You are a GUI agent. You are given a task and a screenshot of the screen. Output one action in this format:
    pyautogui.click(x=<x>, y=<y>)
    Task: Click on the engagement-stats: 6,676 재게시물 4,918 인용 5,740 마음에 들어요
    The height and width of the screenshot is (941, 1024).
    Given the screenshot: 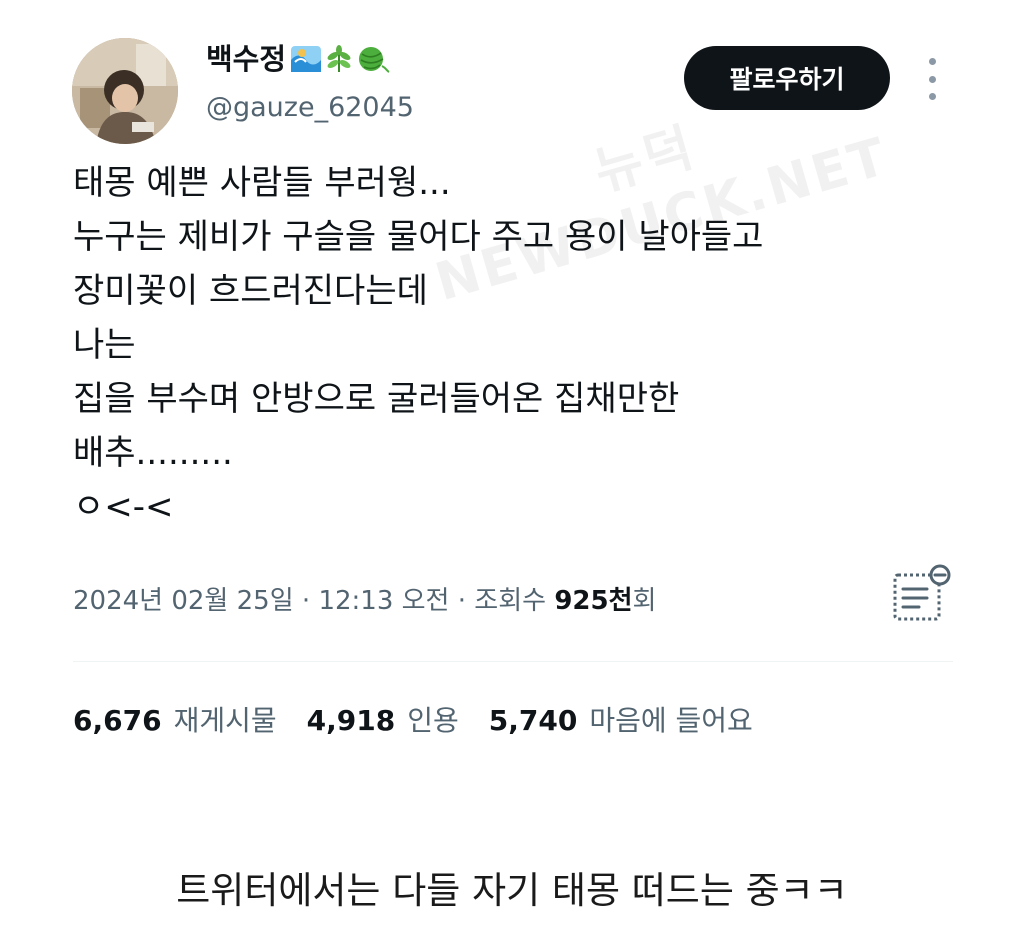 What is the action you would take?
    pyautogui.click(x=413, y=721)
    